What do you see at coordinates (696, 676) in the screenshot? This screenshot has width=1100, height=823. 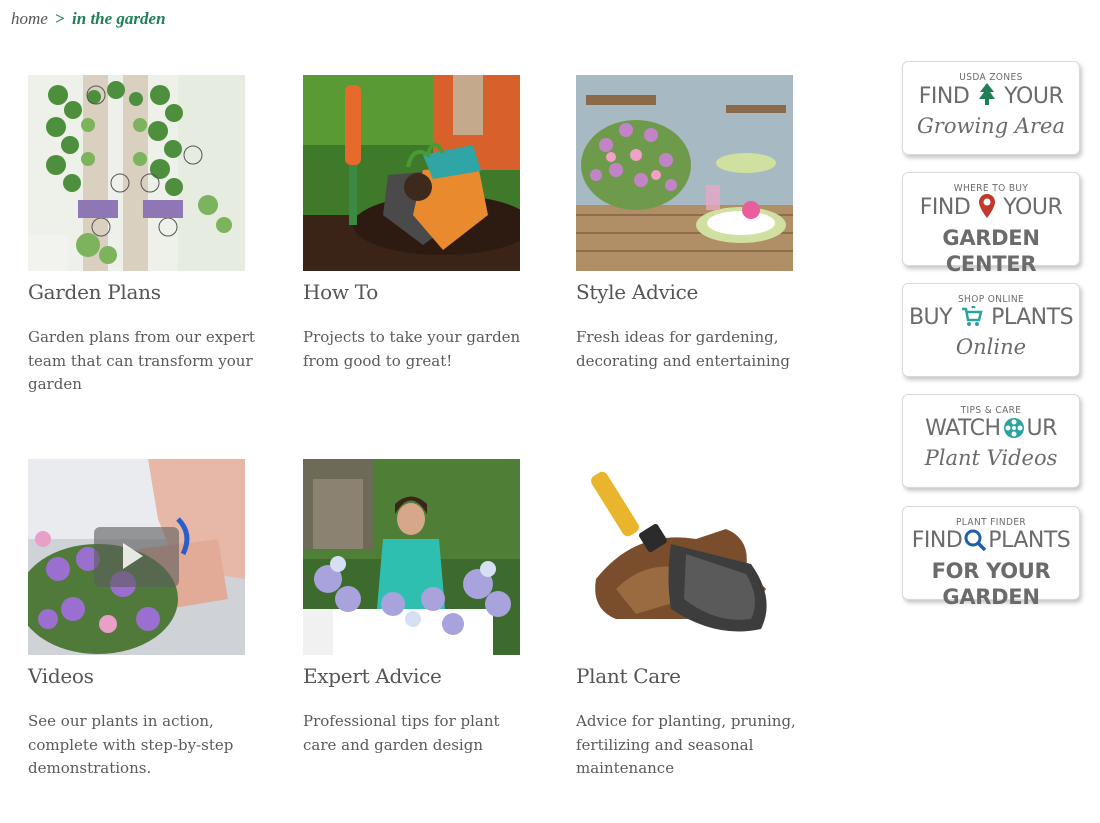 I see `card-title: Plant Care` at bounding box center [696, 676].